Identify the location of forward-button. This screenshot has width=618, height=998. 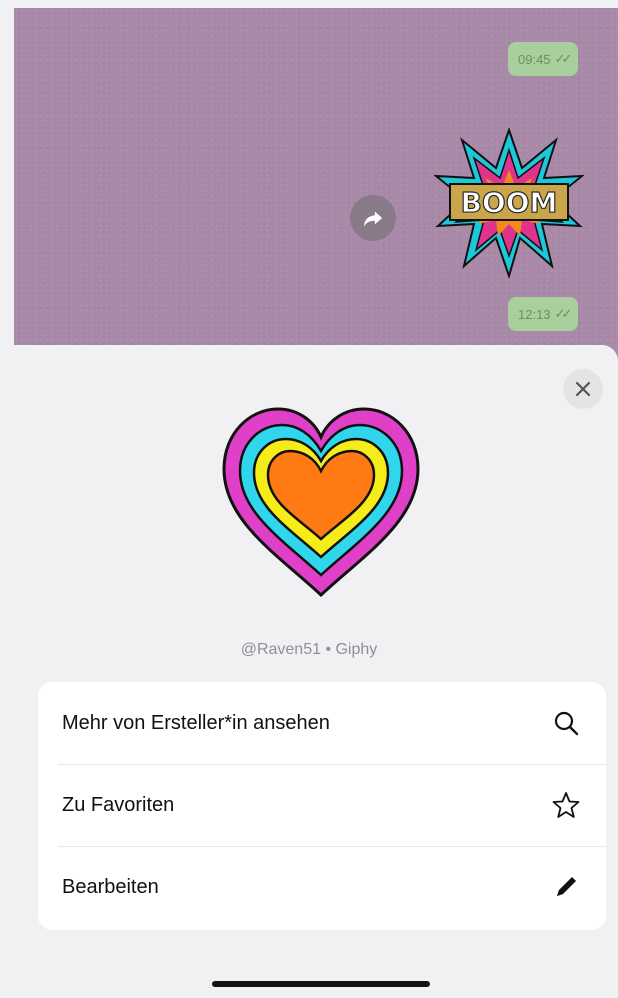
(373, 218).